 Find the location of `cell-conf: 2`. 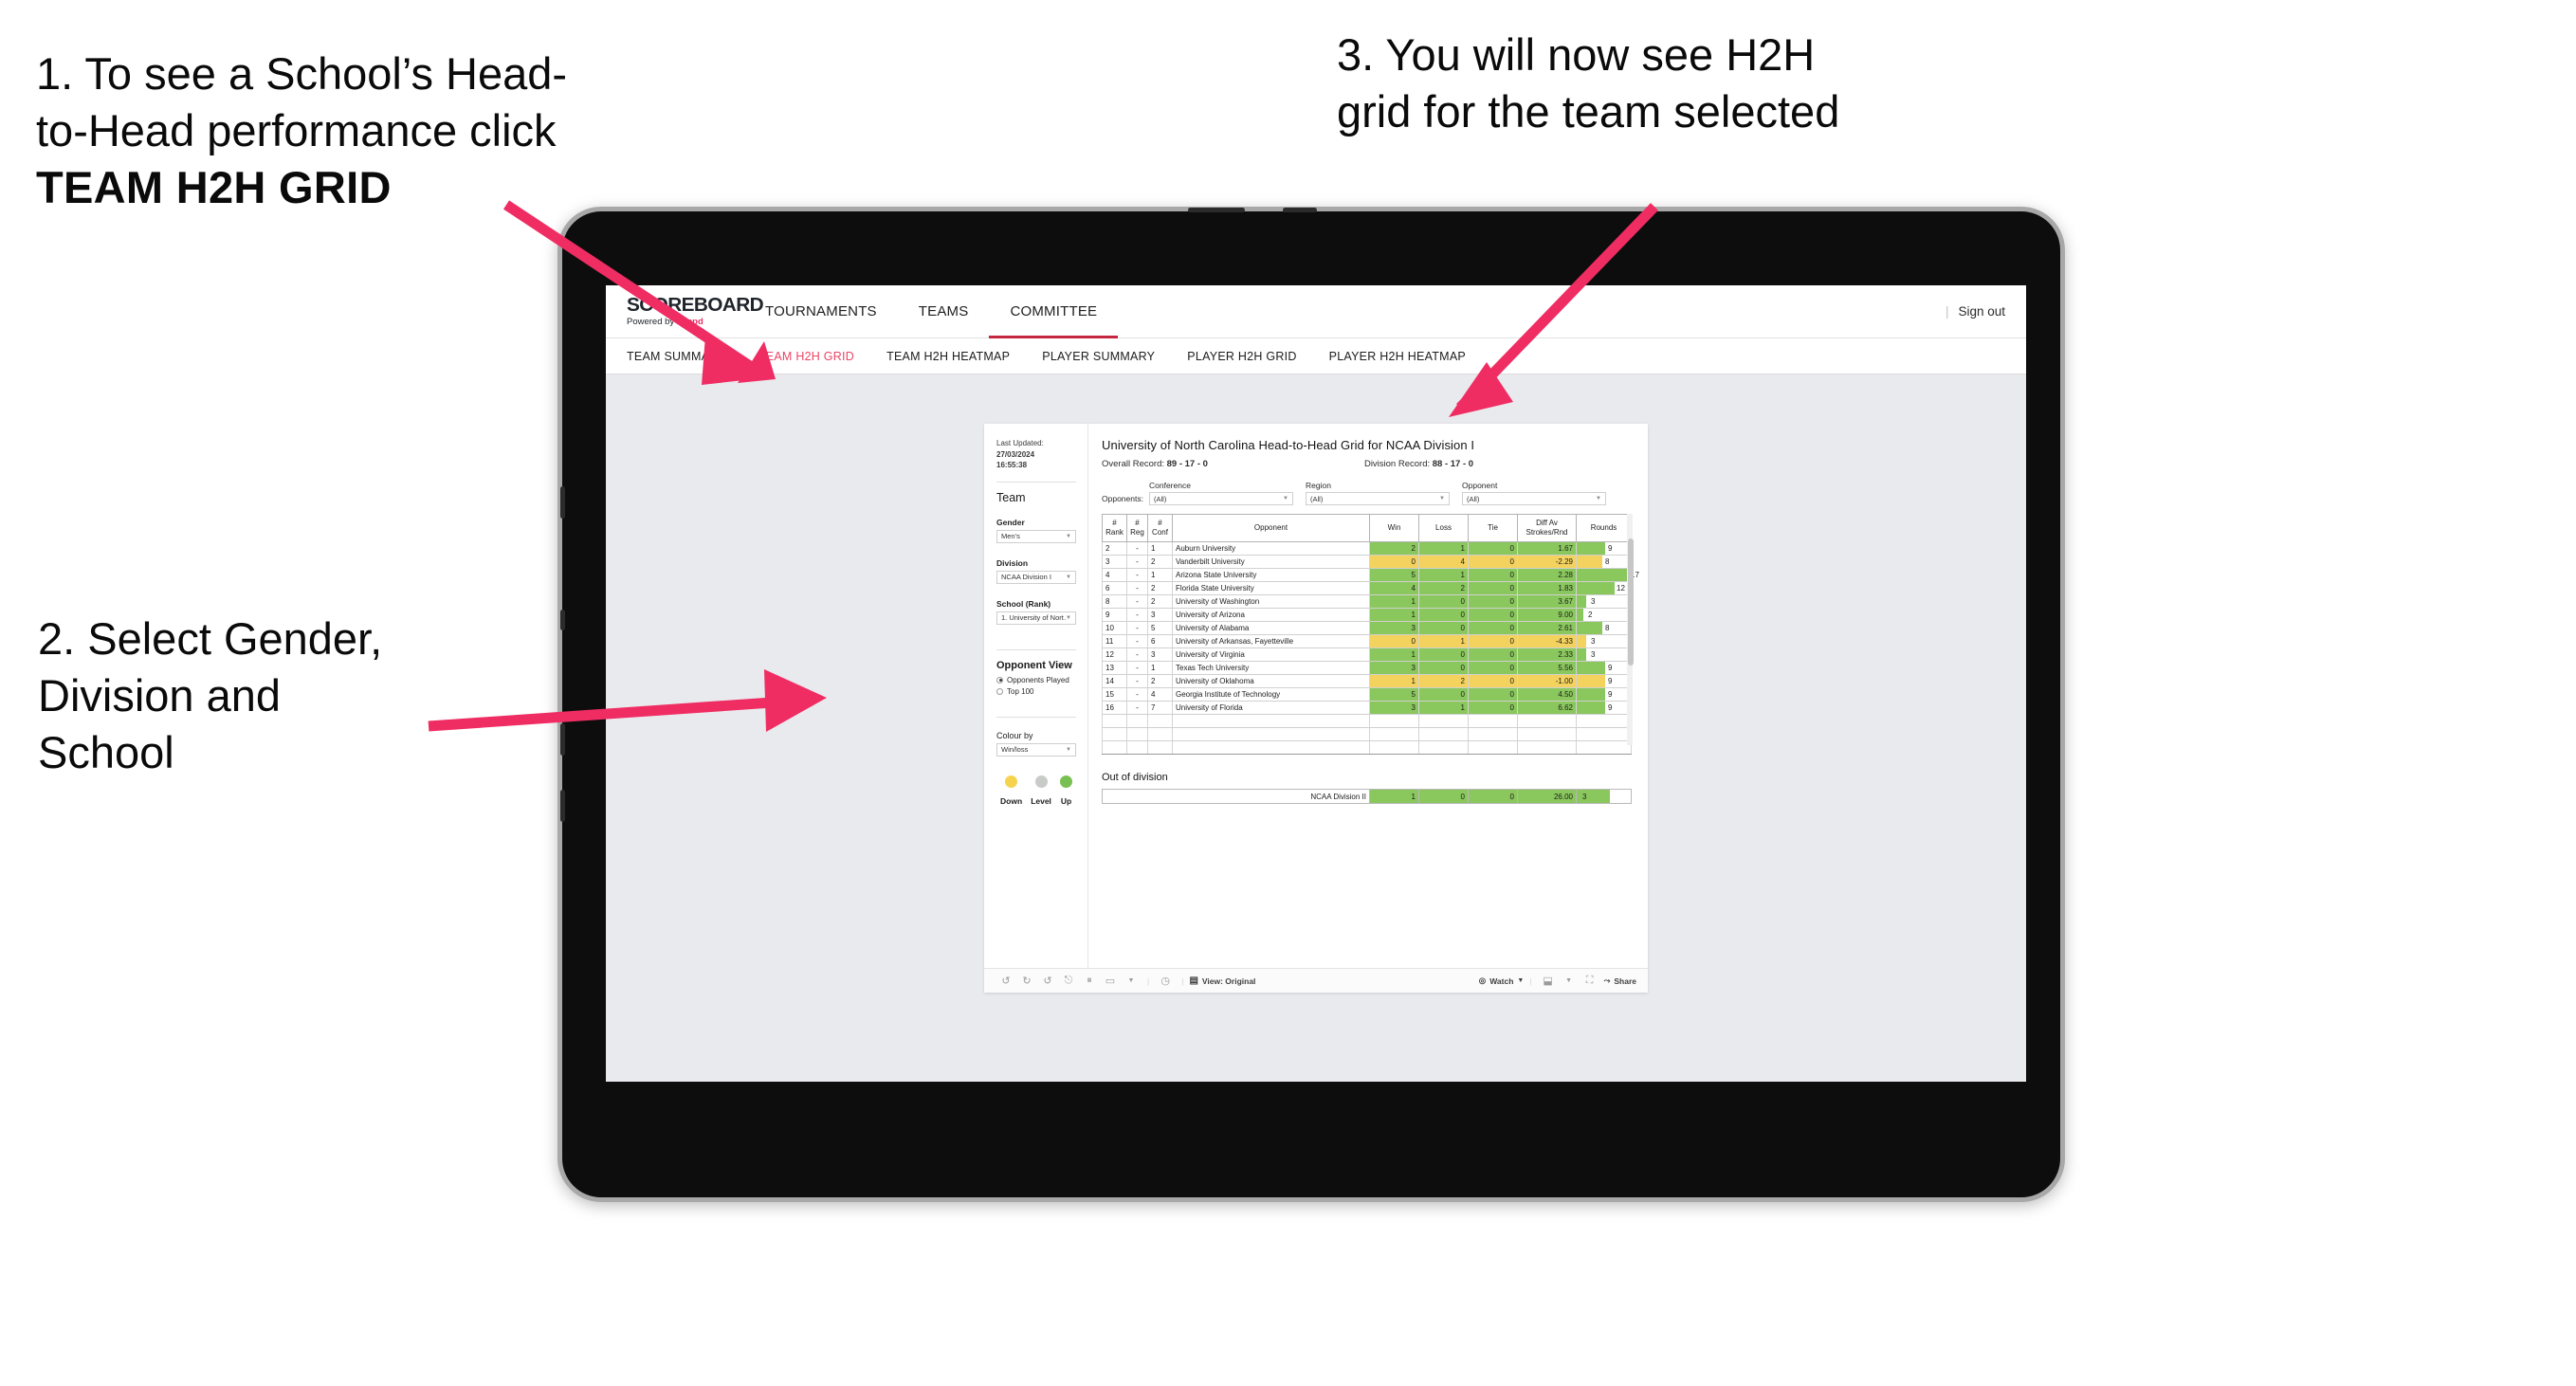

cell-conf: 2 is located at coordinates (1160, 681).